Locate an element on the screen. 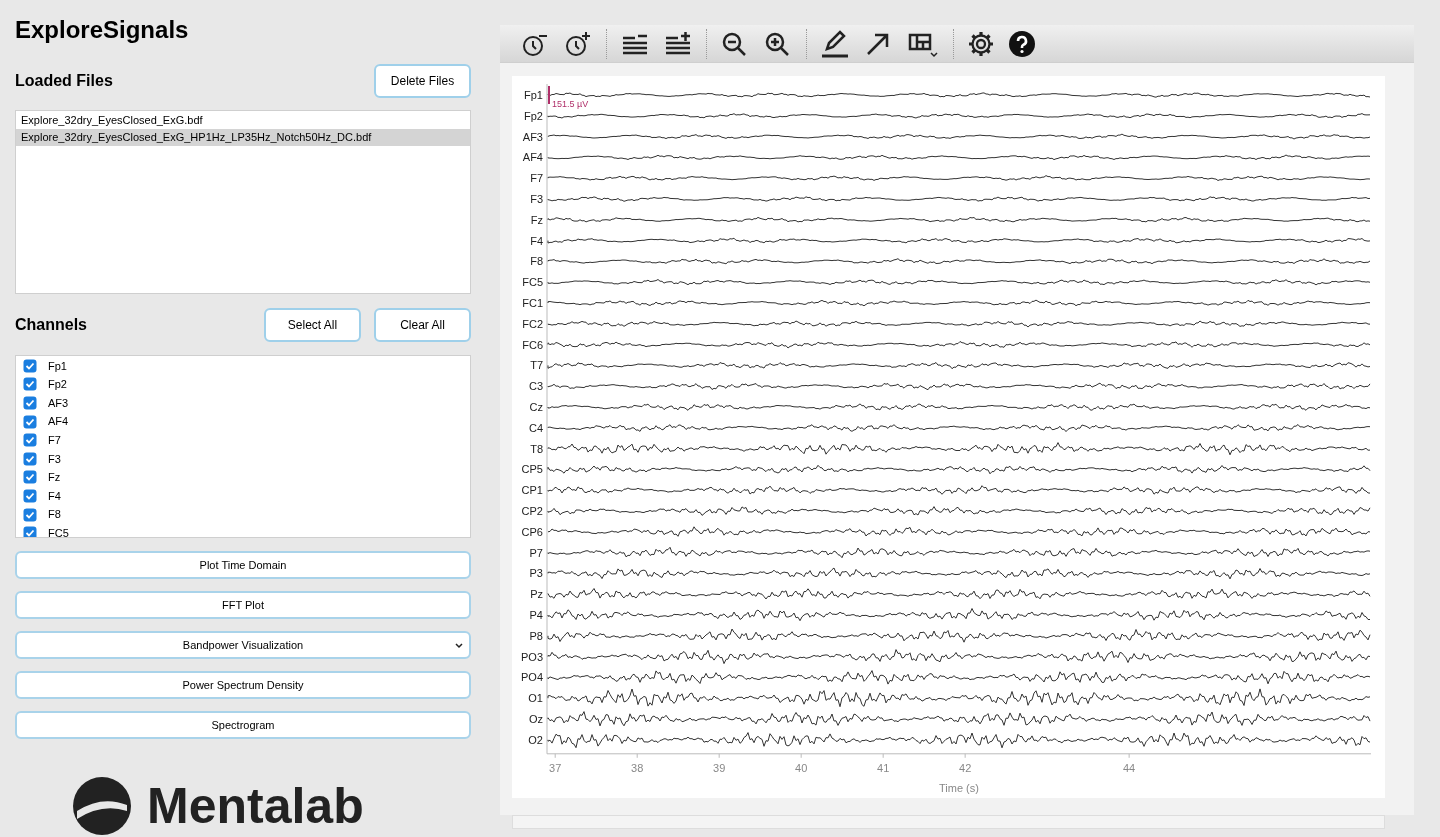 This screenshot has width=1440, height=837. channel-label: Pz is located at coordinates (536, 594).